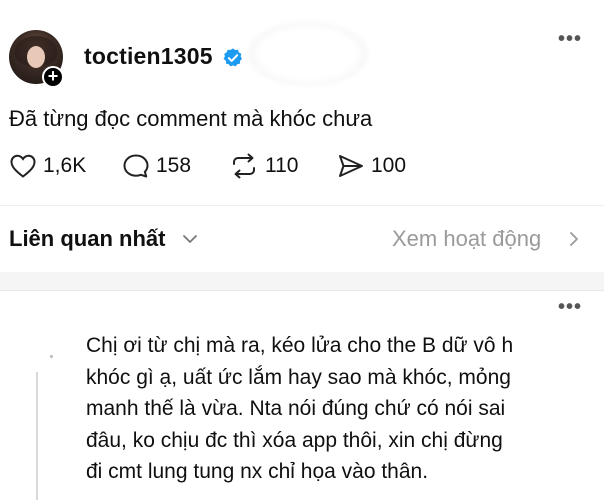  I want to click on share-count: 100, so click(389, 165).